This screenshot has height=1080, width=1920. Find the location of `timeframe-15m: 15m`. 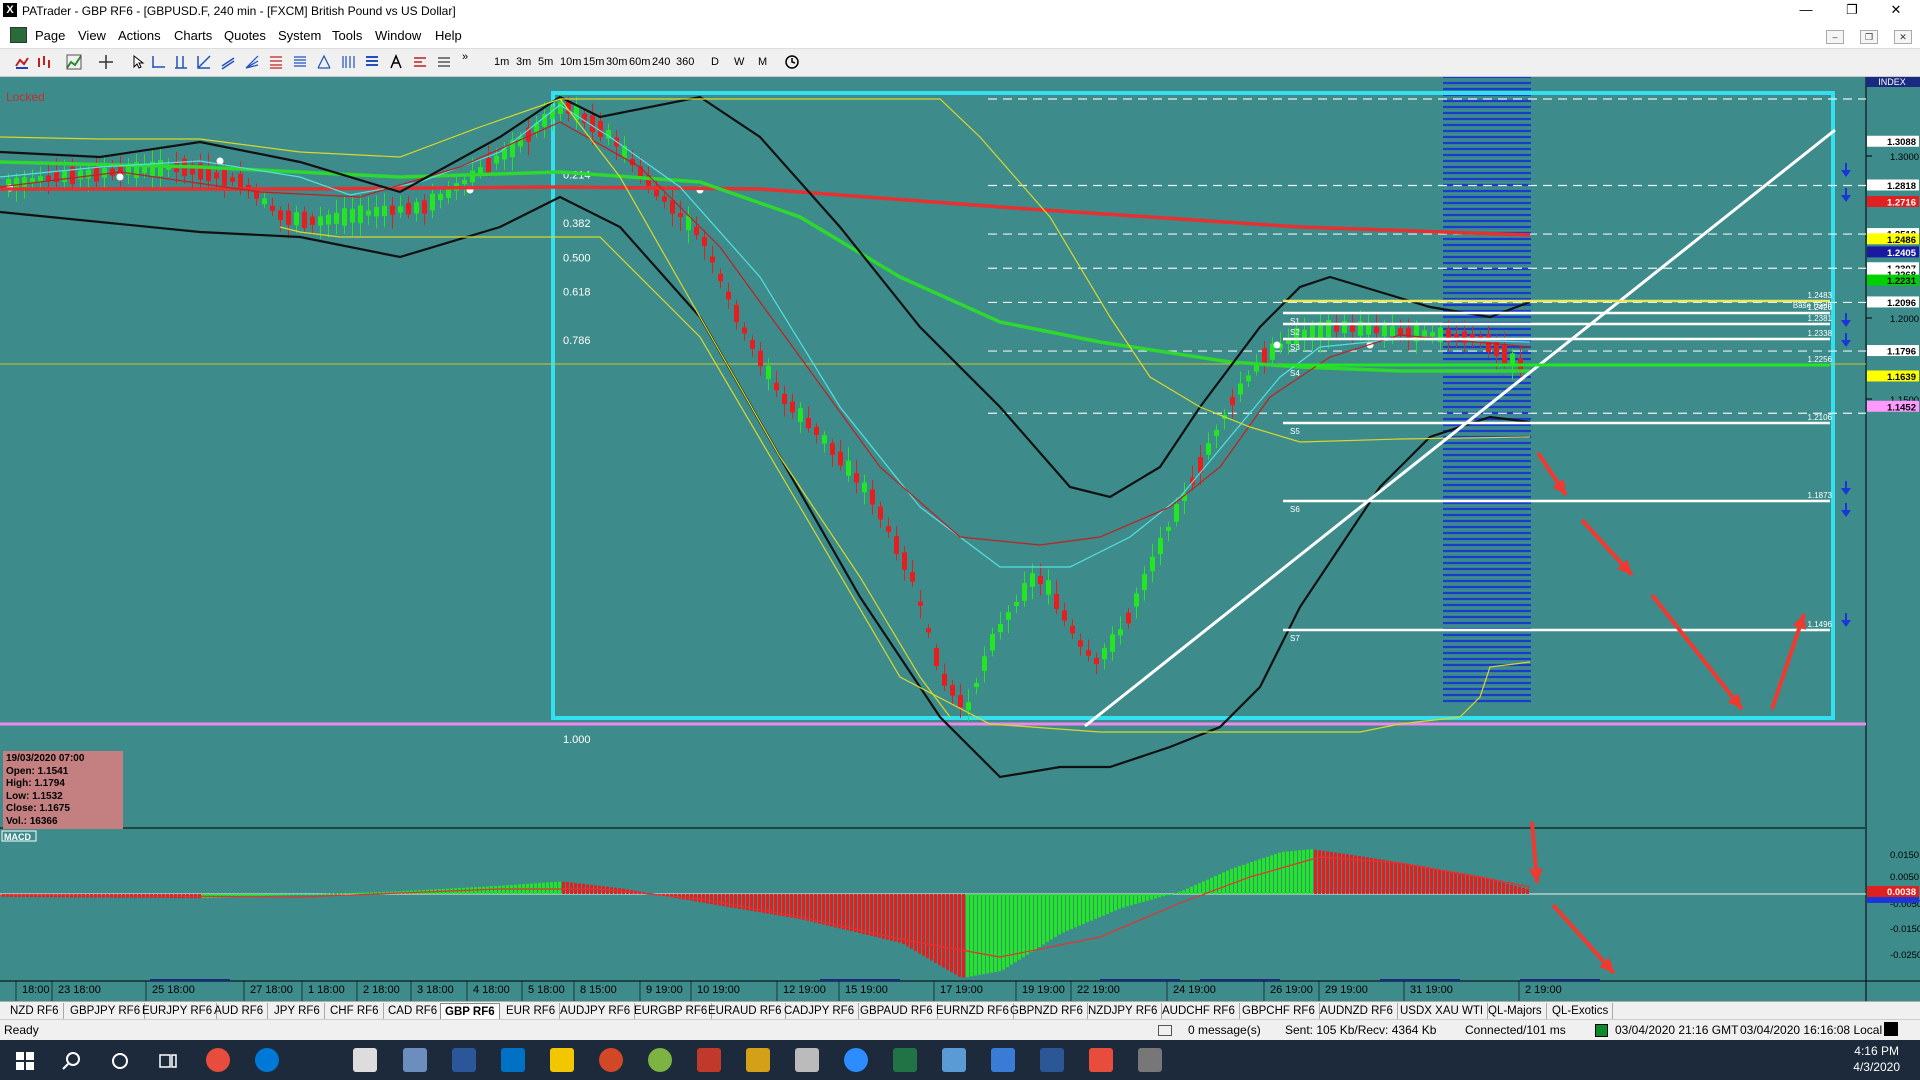

timeframe-15m: 15m is located at coordinates (593, 62).